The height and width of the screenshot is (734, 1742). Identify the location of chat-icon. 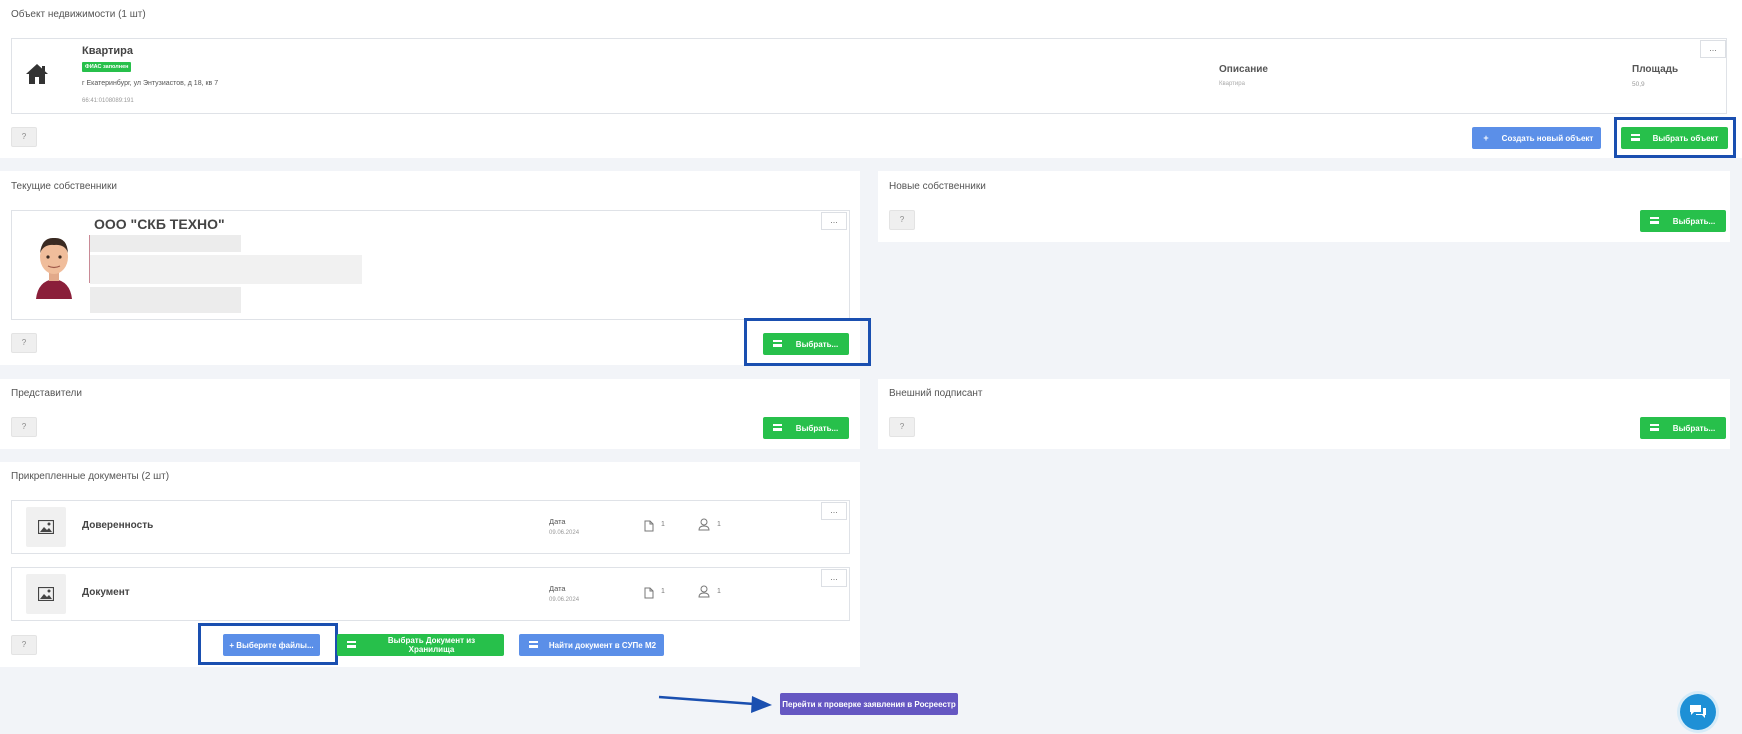
(1698, 714).